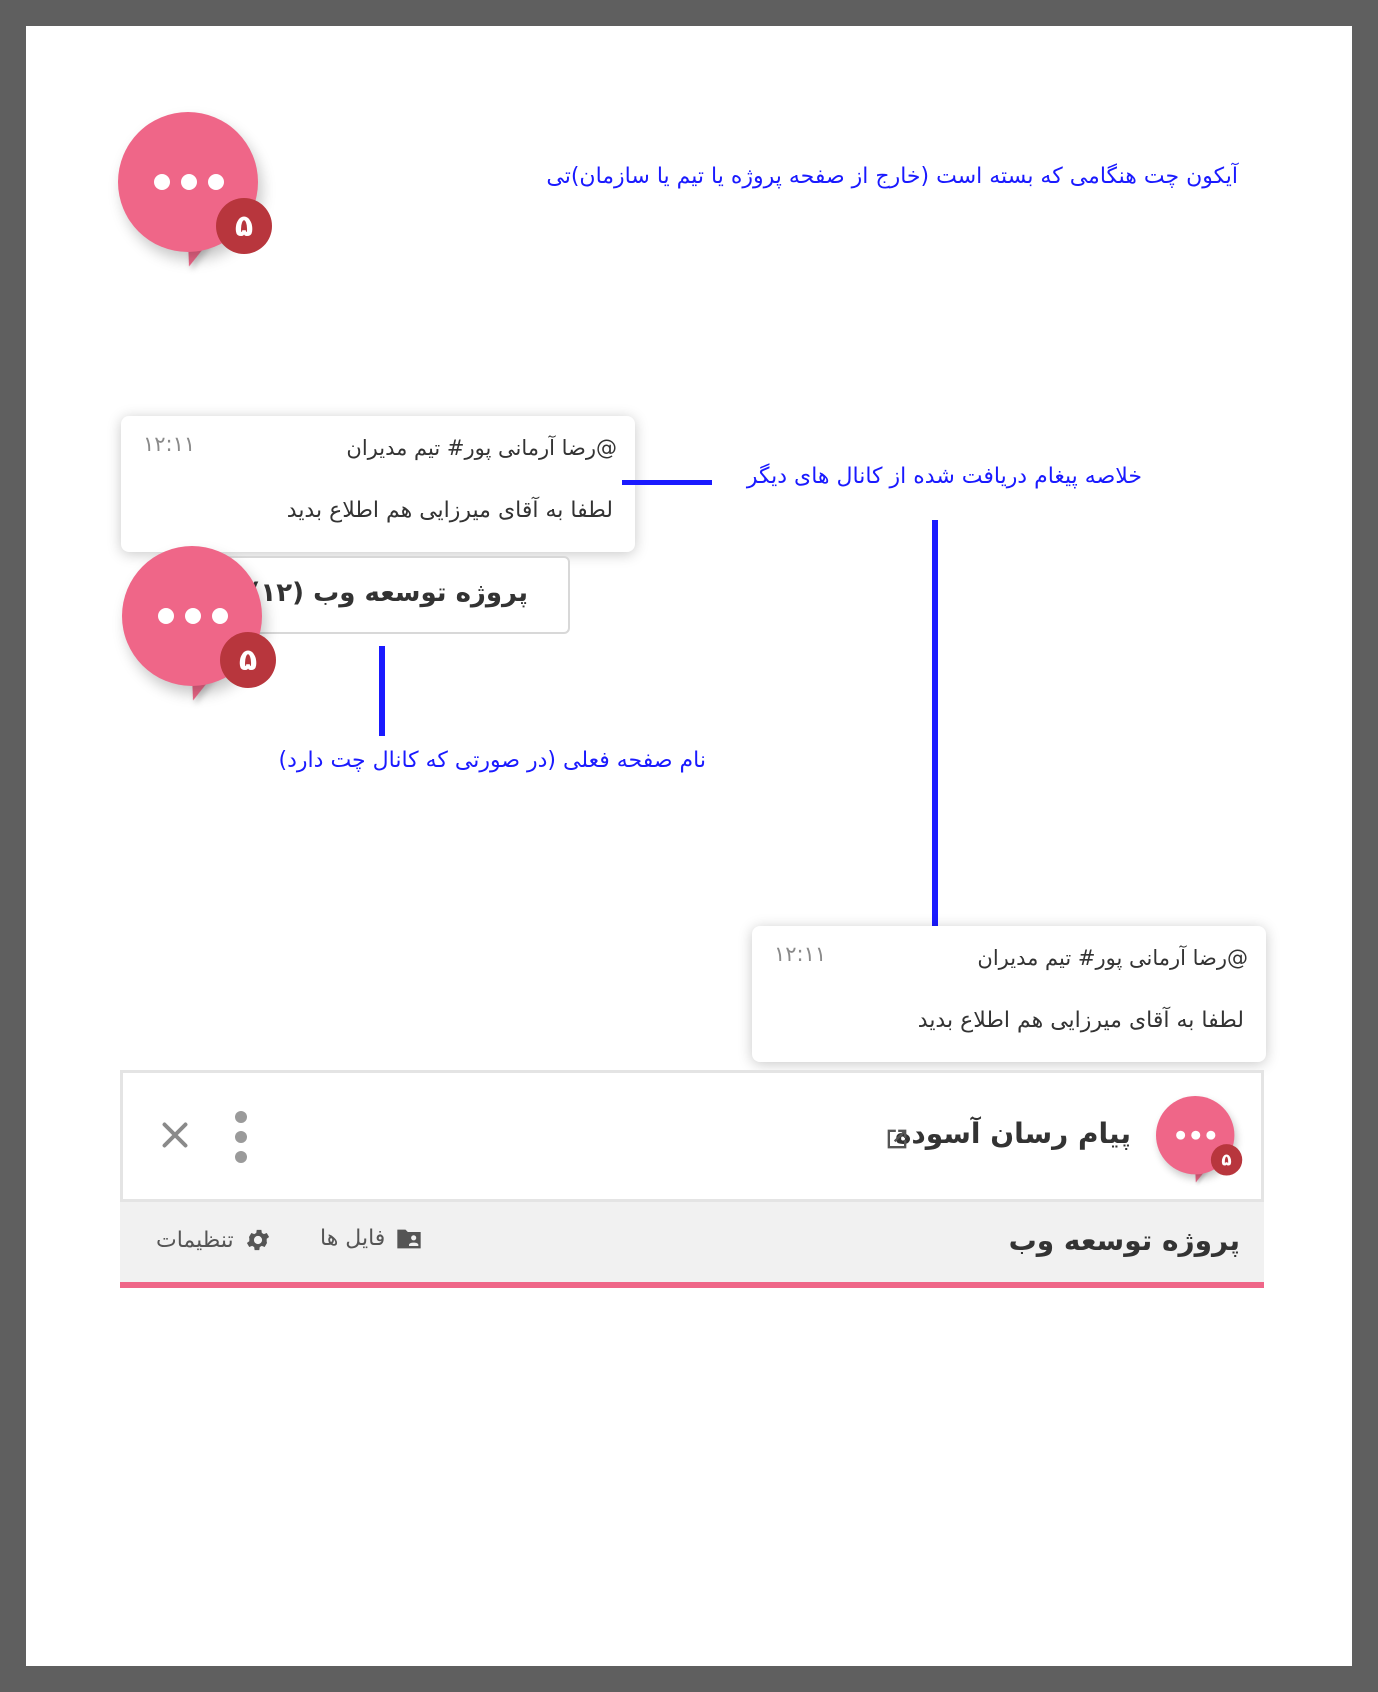  What do you see at coordinates (195, 1240) in the screenshot?
I see `tab-settings-label: تنظیمات` at bounding box center [195, 1240].